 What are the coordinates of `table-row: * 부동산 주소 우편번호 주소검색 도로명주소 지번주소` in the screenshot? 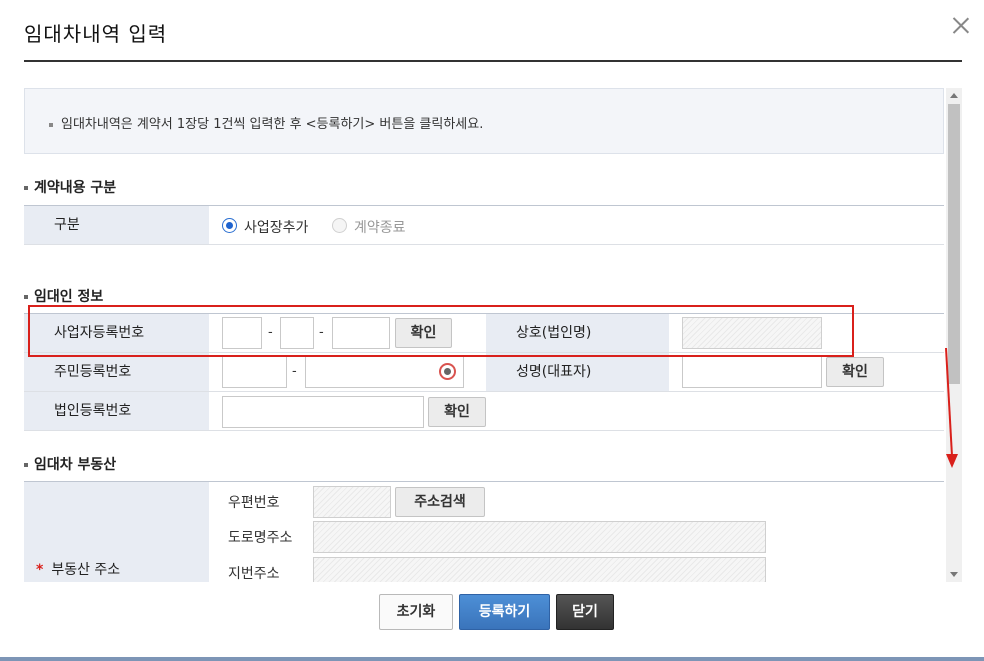 It's located at (484, 532).